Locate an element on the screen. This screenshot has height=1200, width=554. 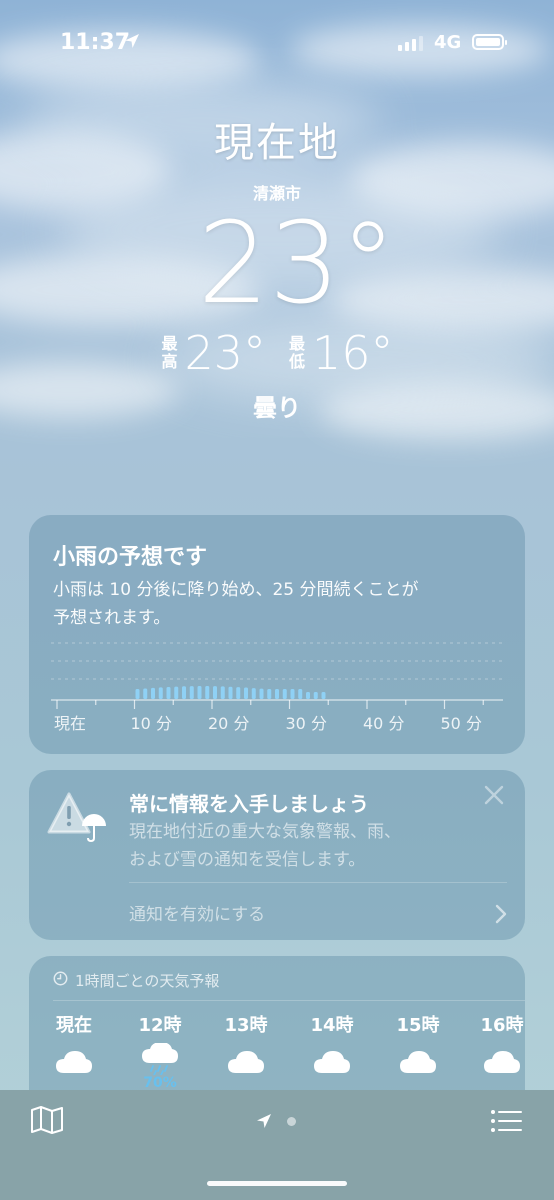
hourly-forecast-label: 1時間ごとの天気予報 is located at coordinates (147, 981).